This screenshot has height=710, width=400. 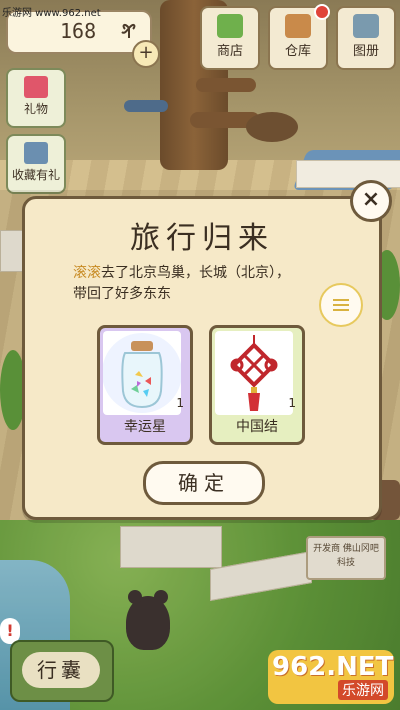 What do you see at coordinates (78, 31) in the screenshot?
I see `clover-count: 168` at bounding box center [78, 31].